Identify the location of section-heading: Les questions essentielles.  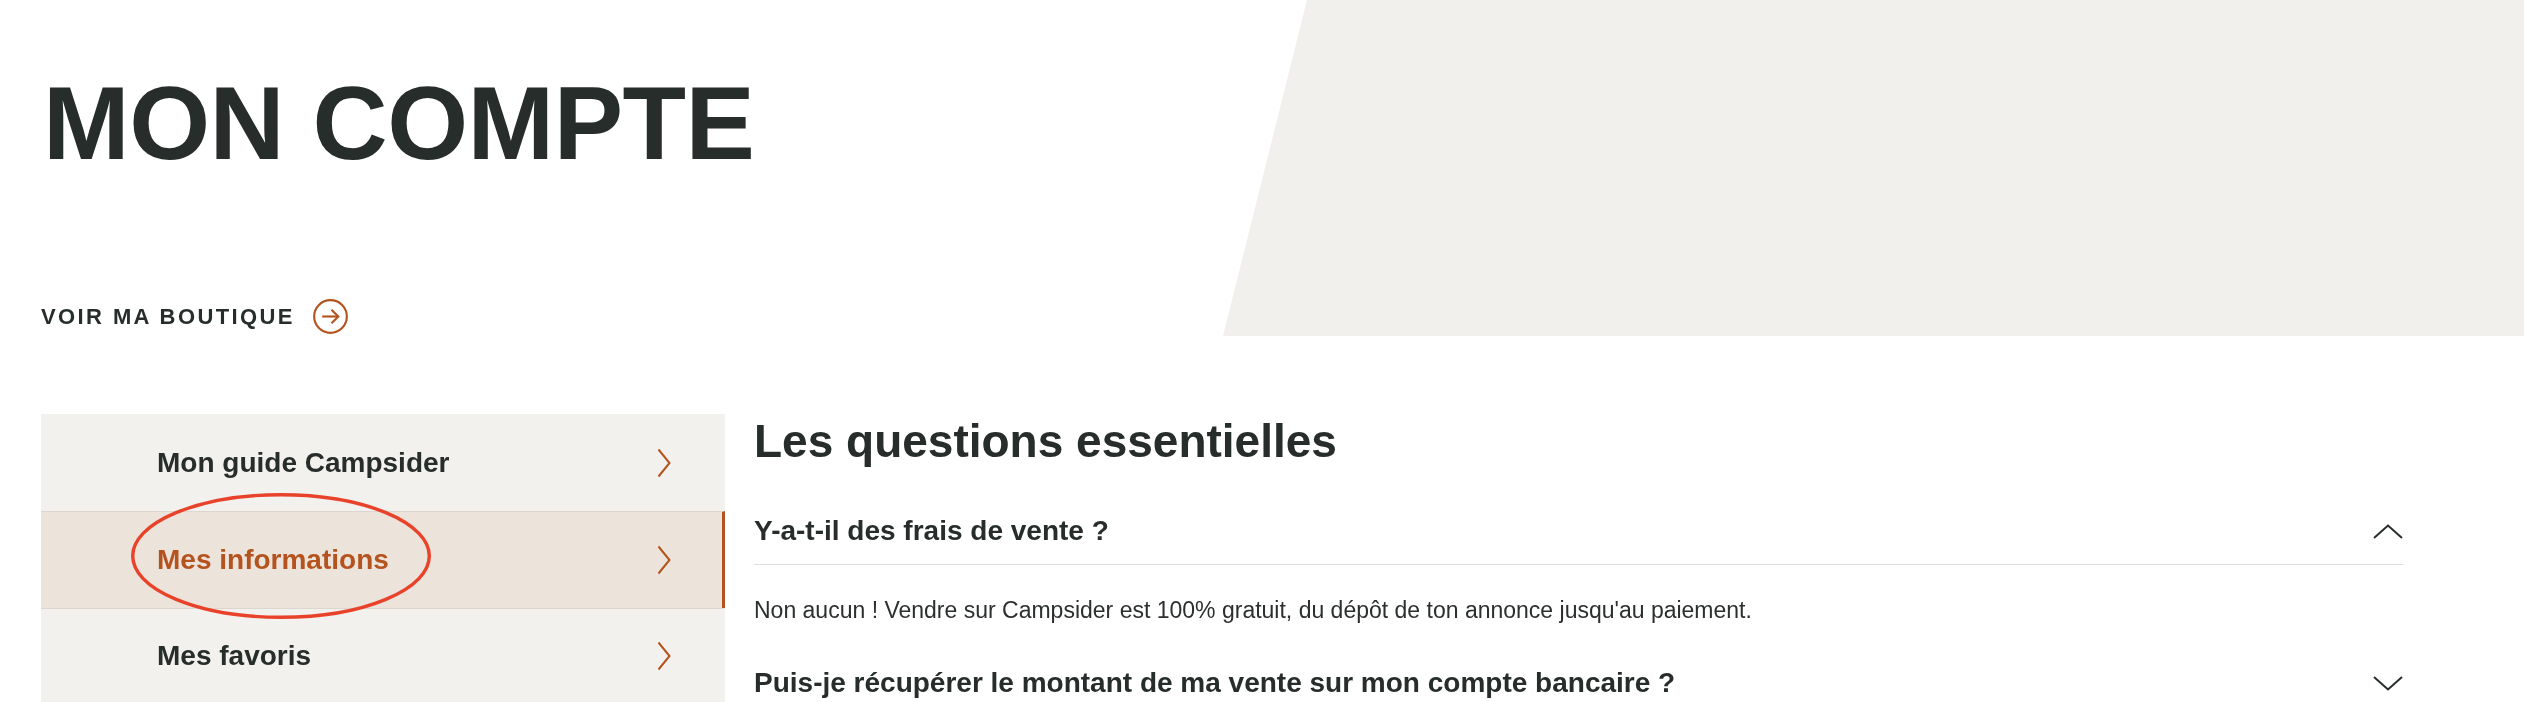
(1045, 441).